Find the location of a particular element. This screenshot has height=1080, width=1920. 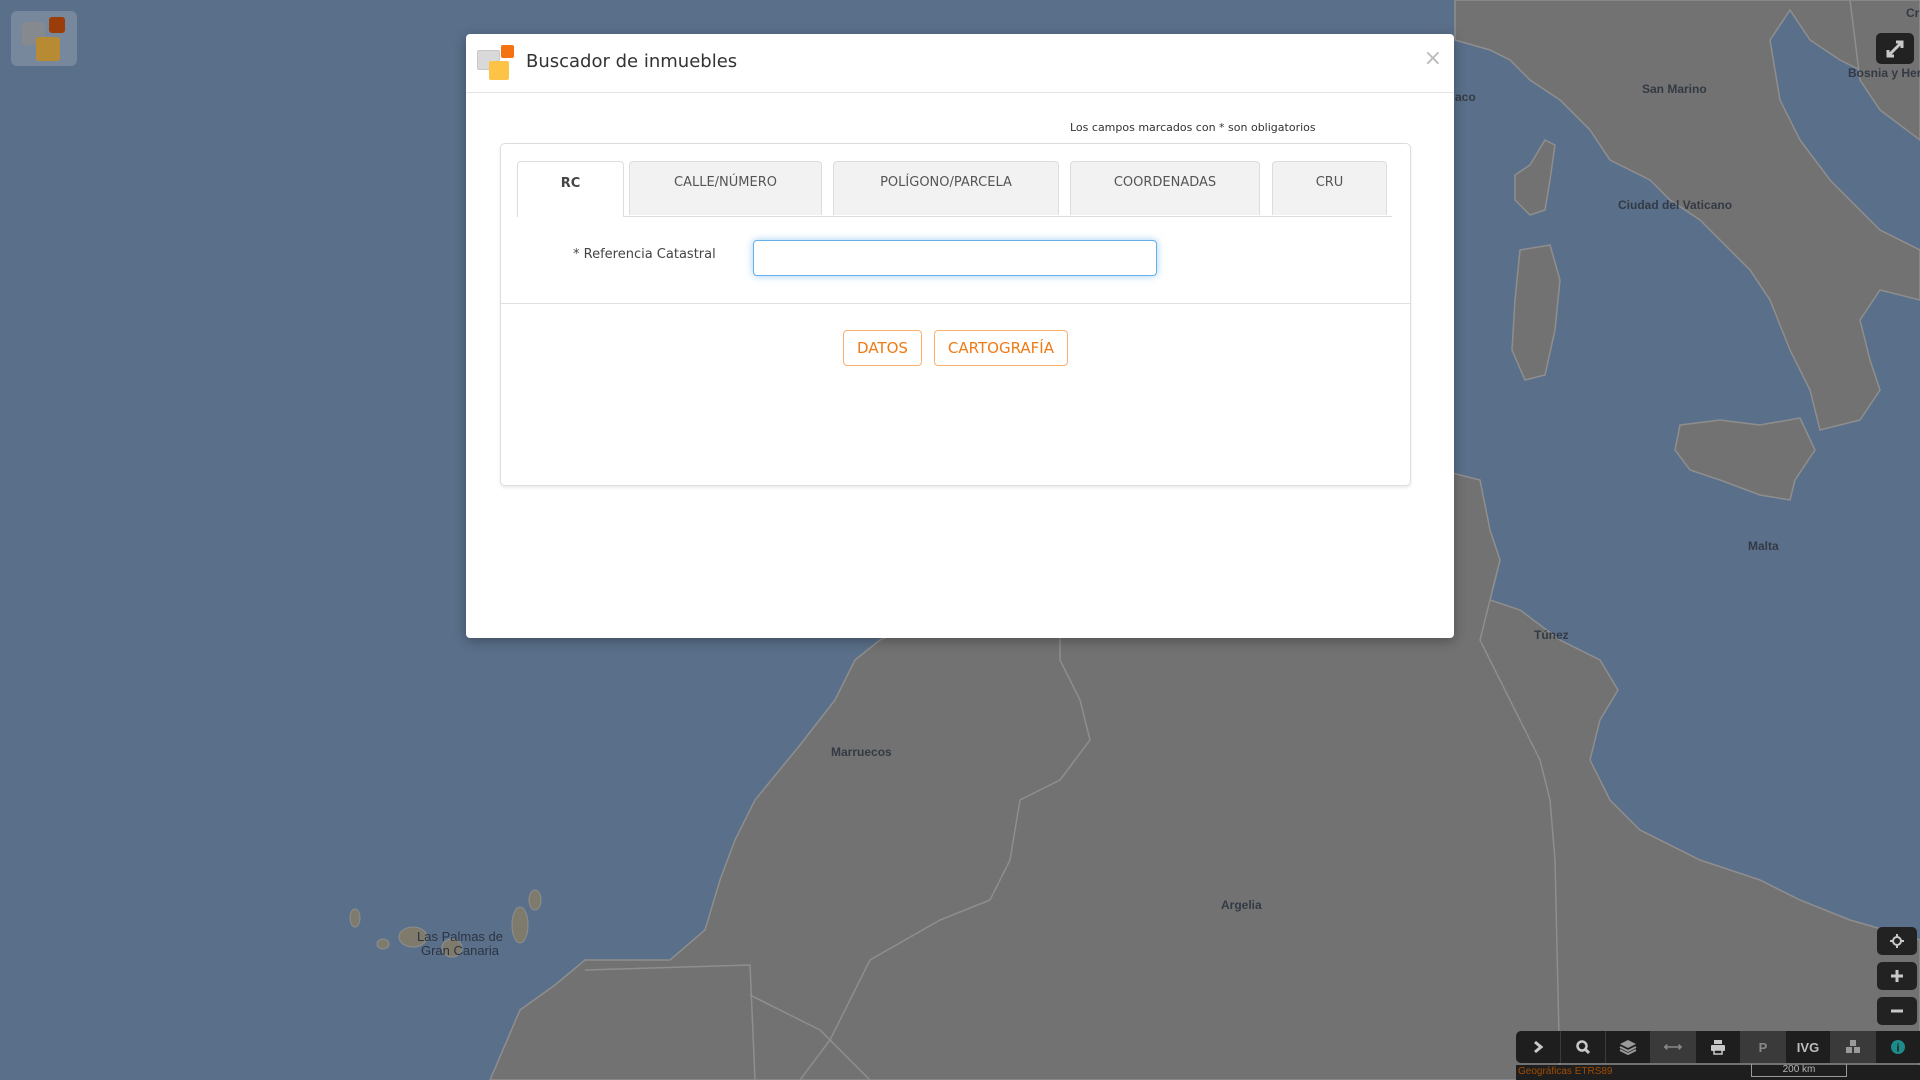

app-logo is located at coordinates (44, 38).